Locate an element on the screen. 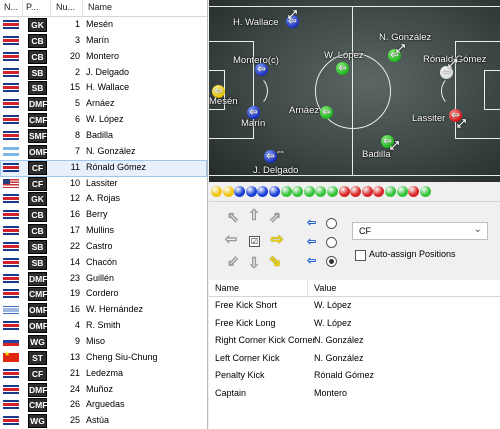 Image resolution: width=500 pixels, height=429 pixels. shirt-number: 8 is located at coordinates (77, 134).